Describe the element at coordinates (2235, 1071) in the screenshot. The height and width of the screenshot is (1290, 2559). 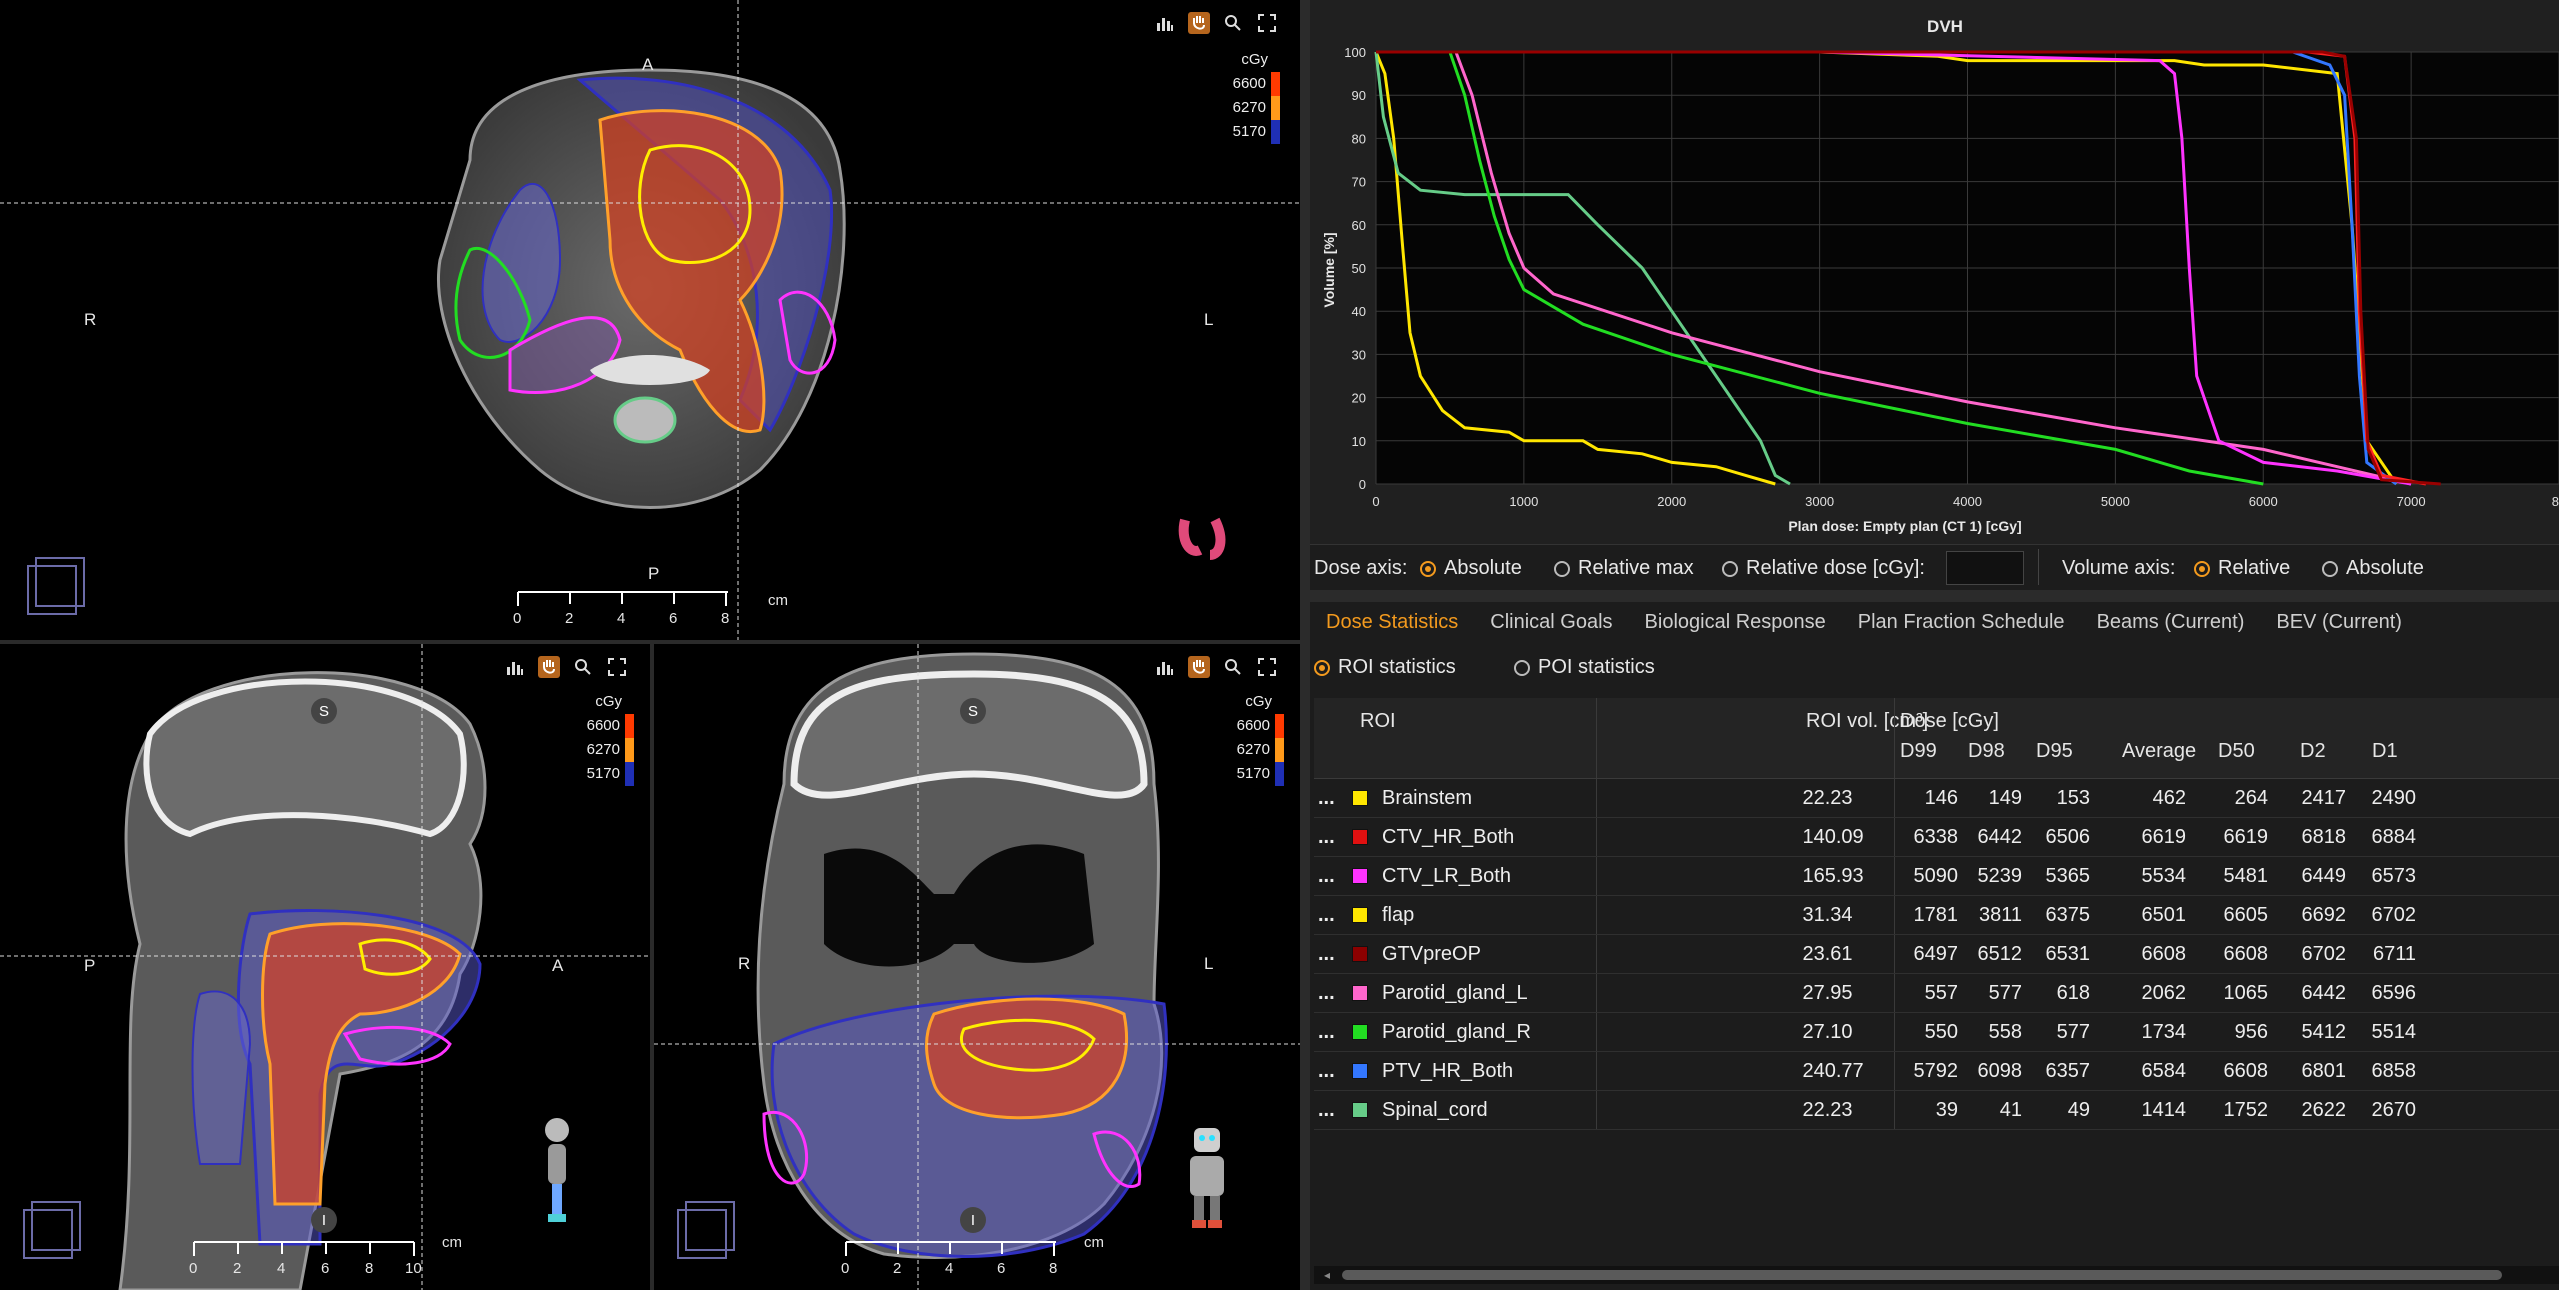
I see `dose-value: 6608` at that location.